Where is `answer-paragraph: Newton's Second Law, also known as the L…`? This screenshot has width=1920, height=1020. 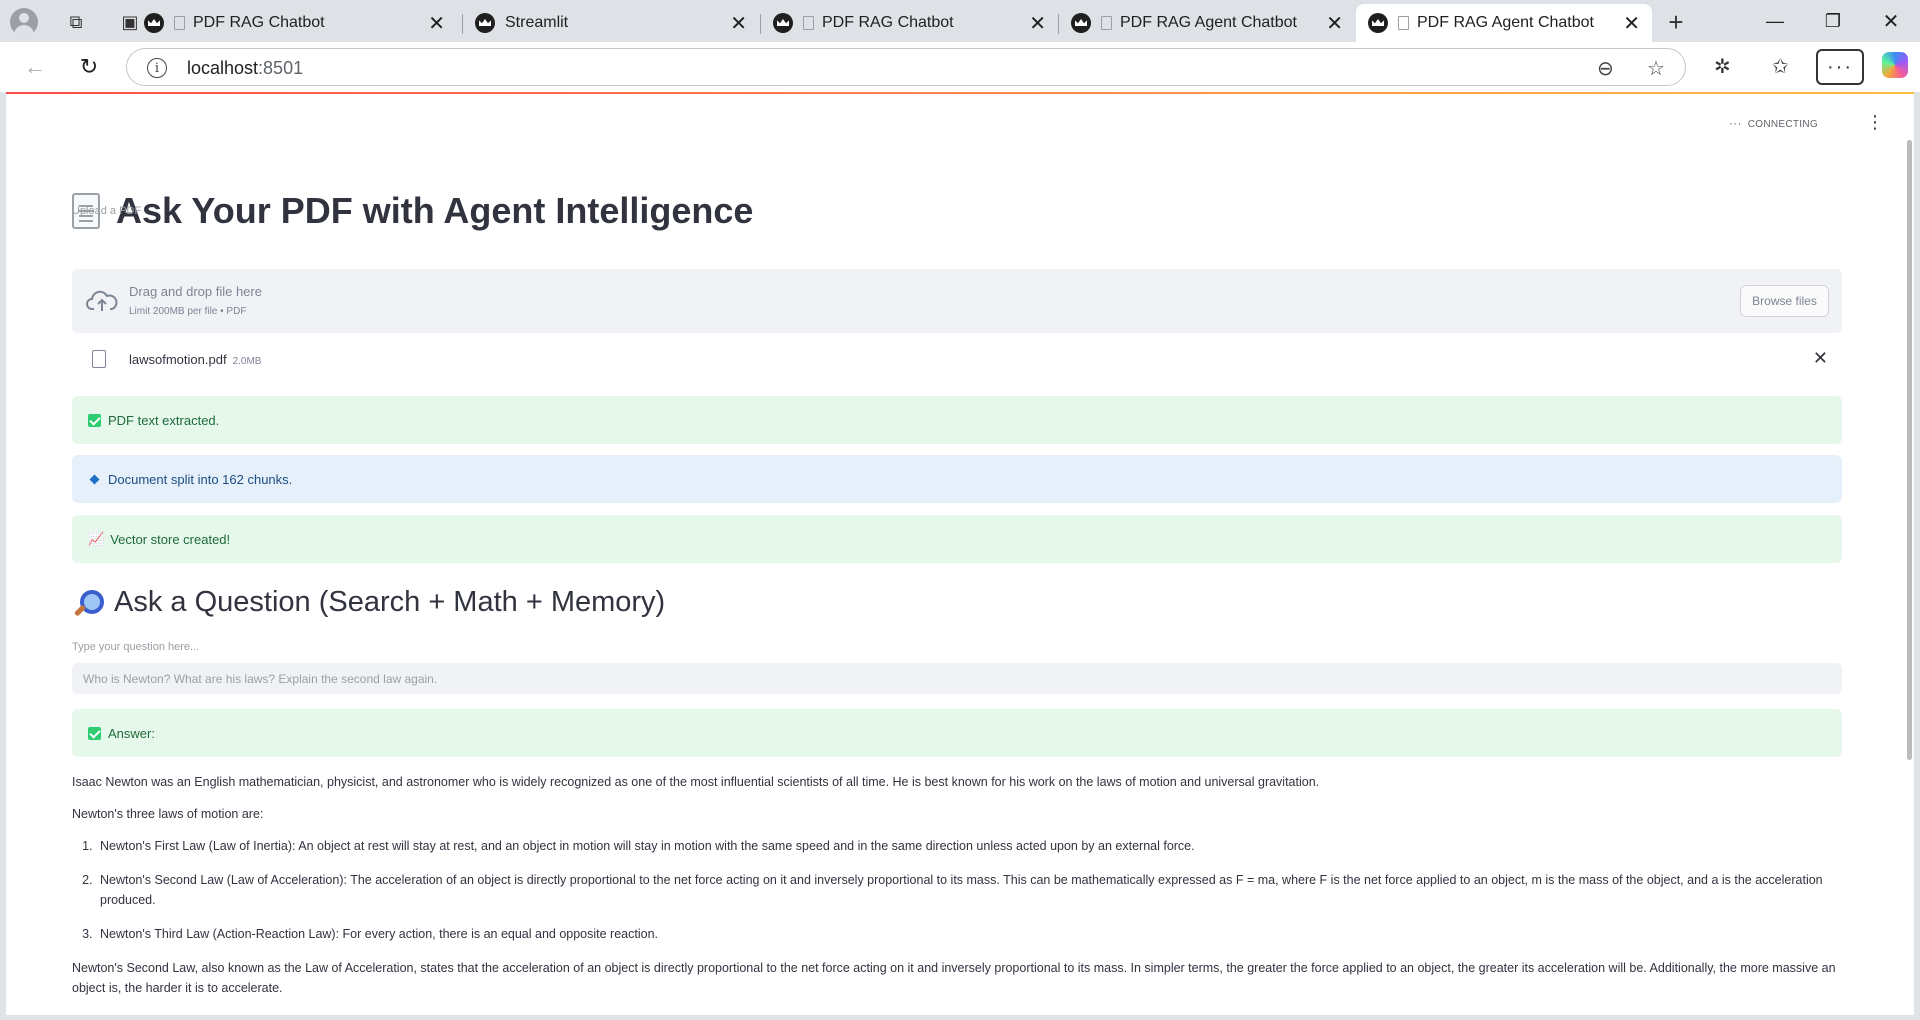
answer-paragraph: Newton's Second Law, also known as the L… is located at coordinates (954, 978).